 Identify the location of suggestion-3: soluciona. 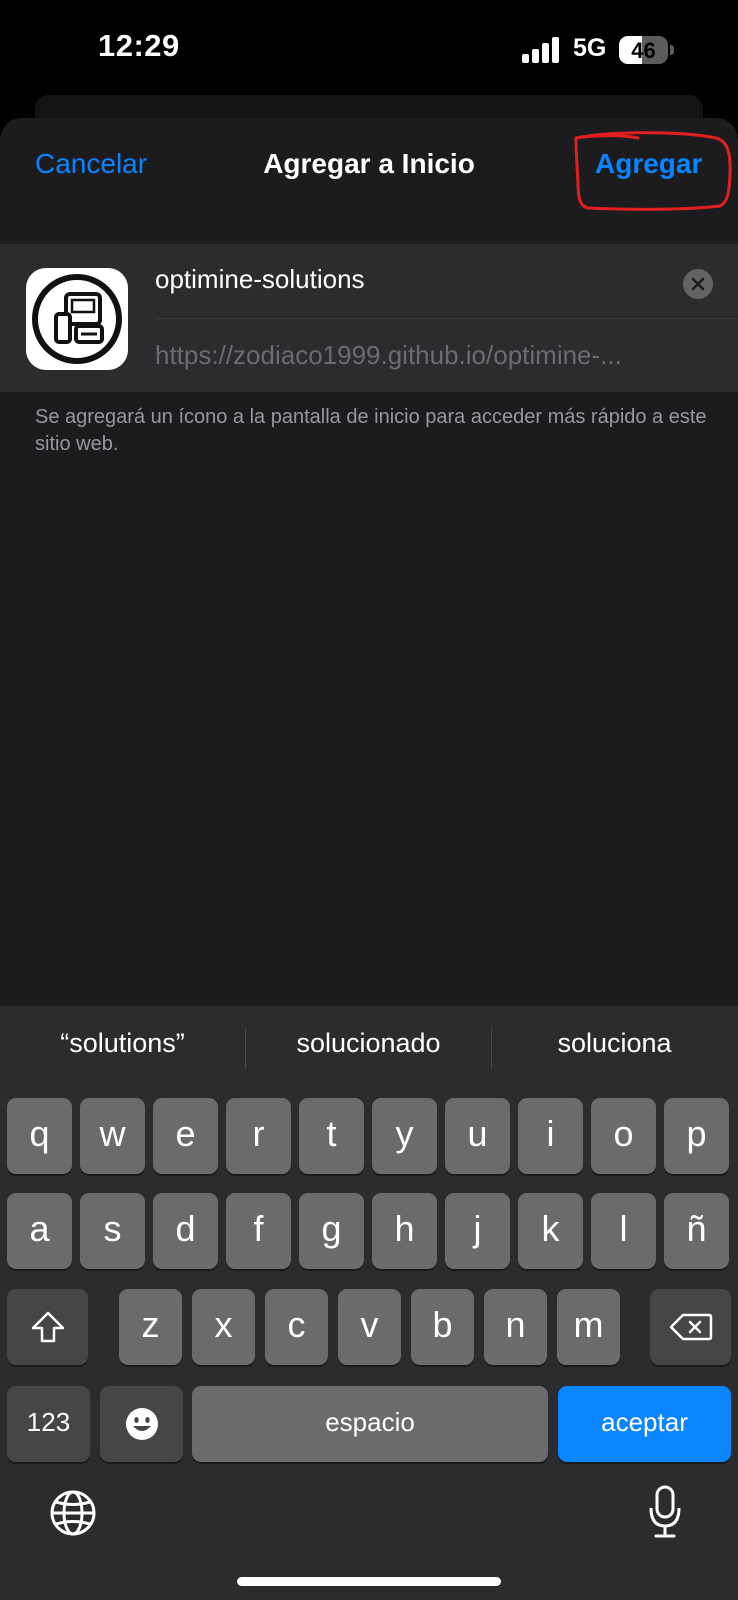
(614, 1043).